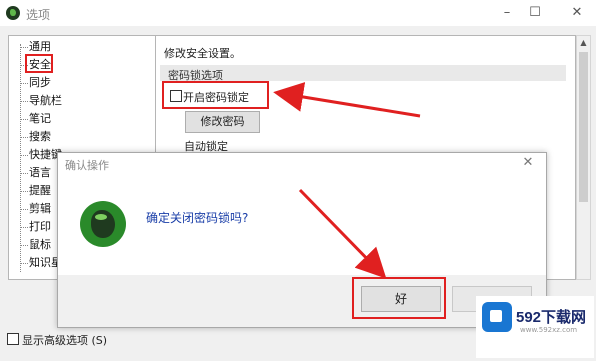 This screenshot has width=596, height=361. Describe the element at coordinates (36, 137) in the screenshot. I see `tree-item-search: 搜索` at that location.